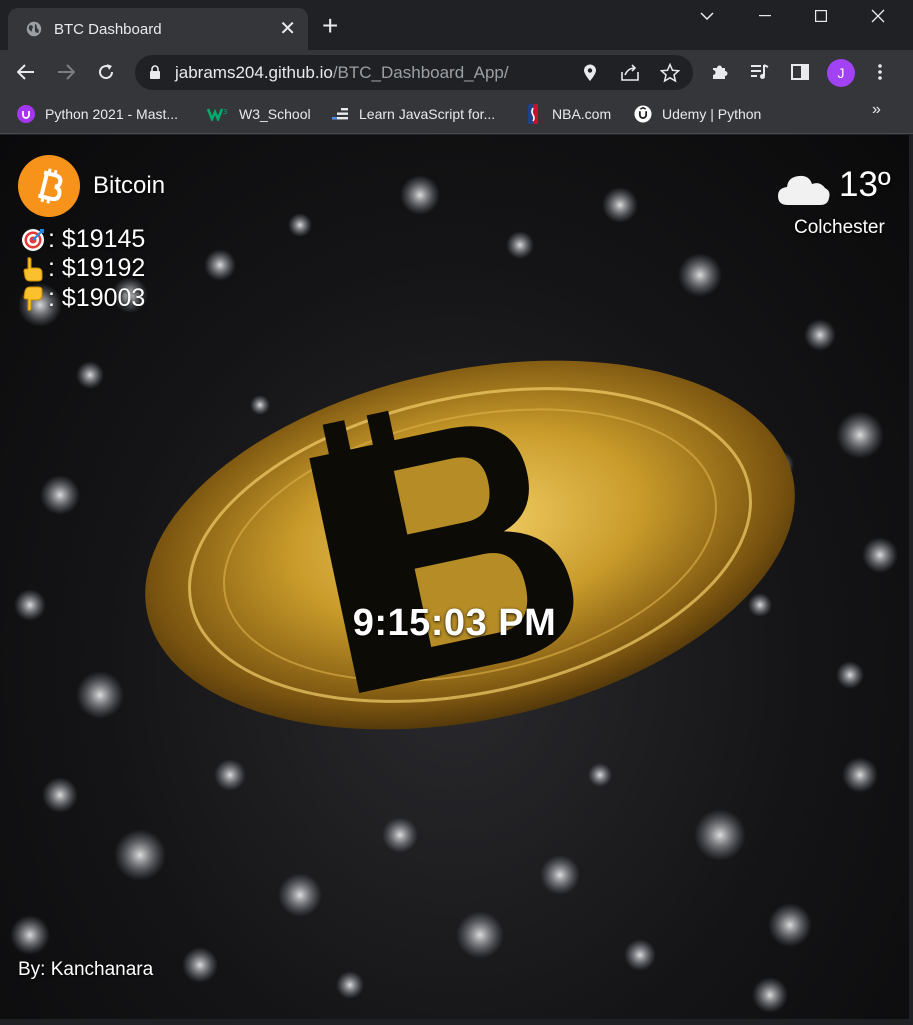 This screenshot has height=1025, width=913. What do you see at coordinates (129, 185) in the screenshot?
I see `coin-name: Bitcoin` at bounding box center [129, 185].